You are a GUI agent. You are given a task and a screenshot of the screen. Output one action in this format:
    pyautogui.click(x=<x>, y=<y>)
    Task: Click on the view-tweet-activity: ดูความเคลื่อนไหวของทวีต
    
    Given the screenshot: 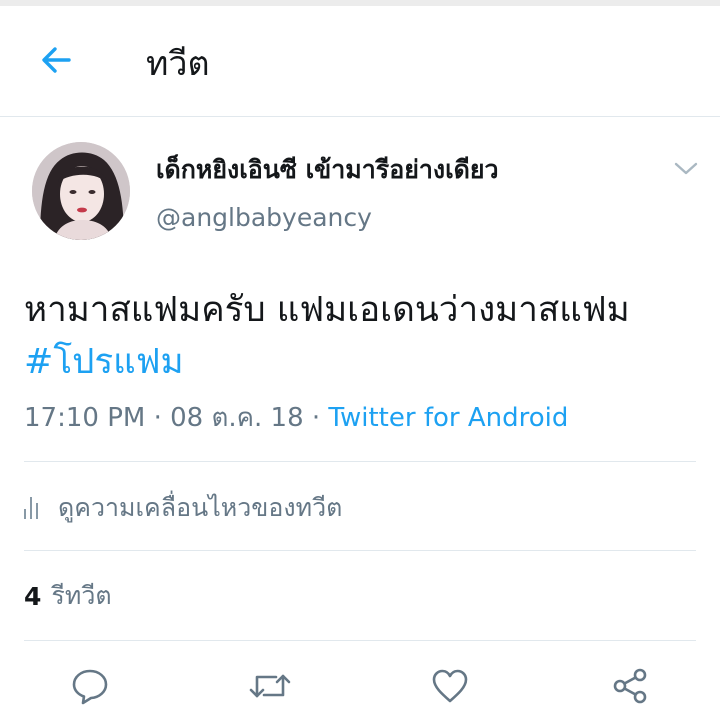 What is the action you would take?
    pyautogui.click(x=183, y=508)
    